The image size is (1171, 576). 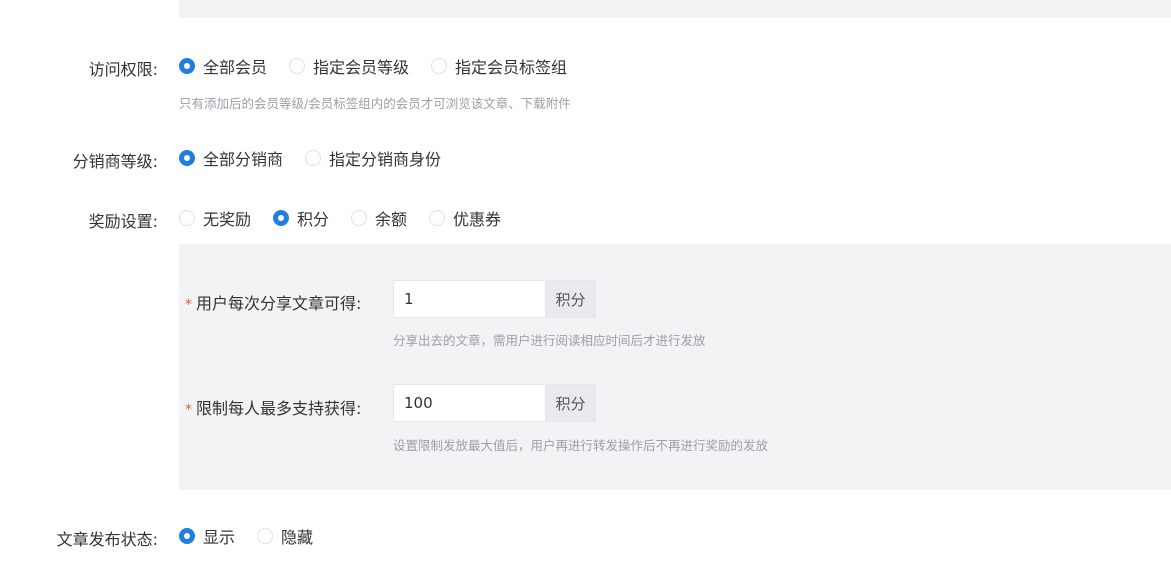 I want to click on radio-specified-member-level: 指定会员等级, so click(x=349, y=66).